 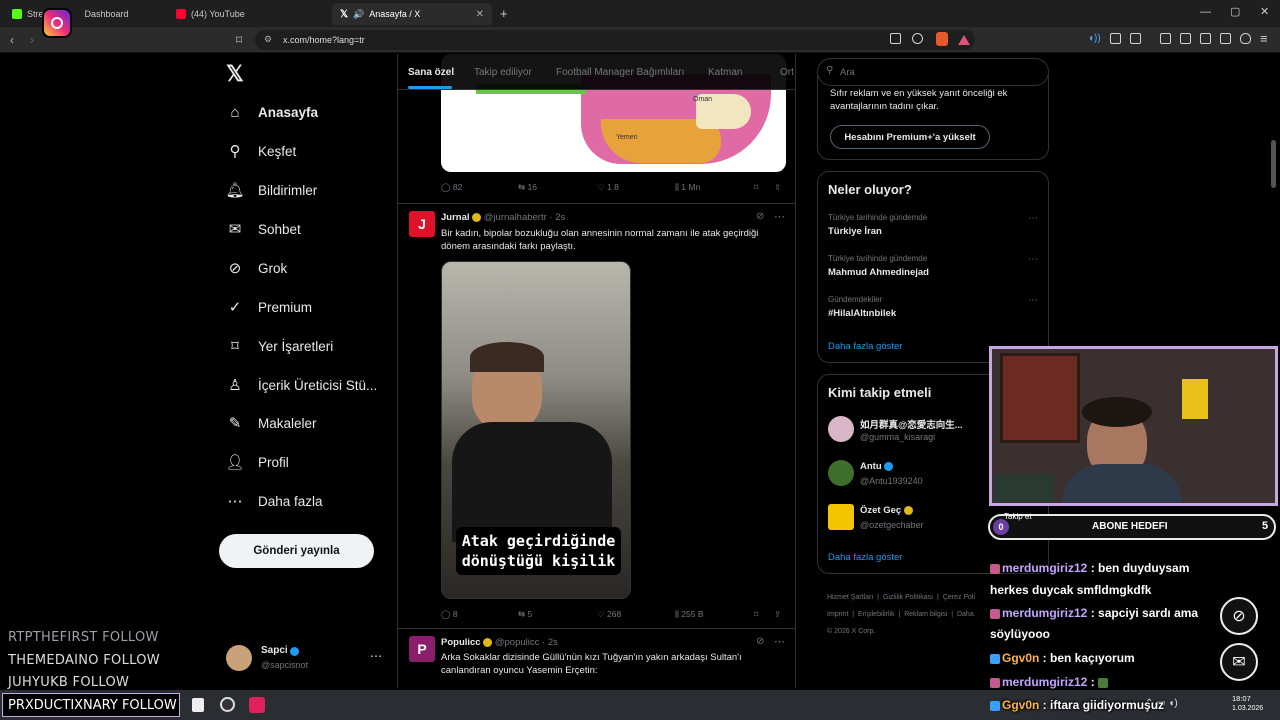 What do you see at coordinates (503, 72) in the screenshot?
I see `tab-following: Takip ediliyor` at bounding box center [503, 72].